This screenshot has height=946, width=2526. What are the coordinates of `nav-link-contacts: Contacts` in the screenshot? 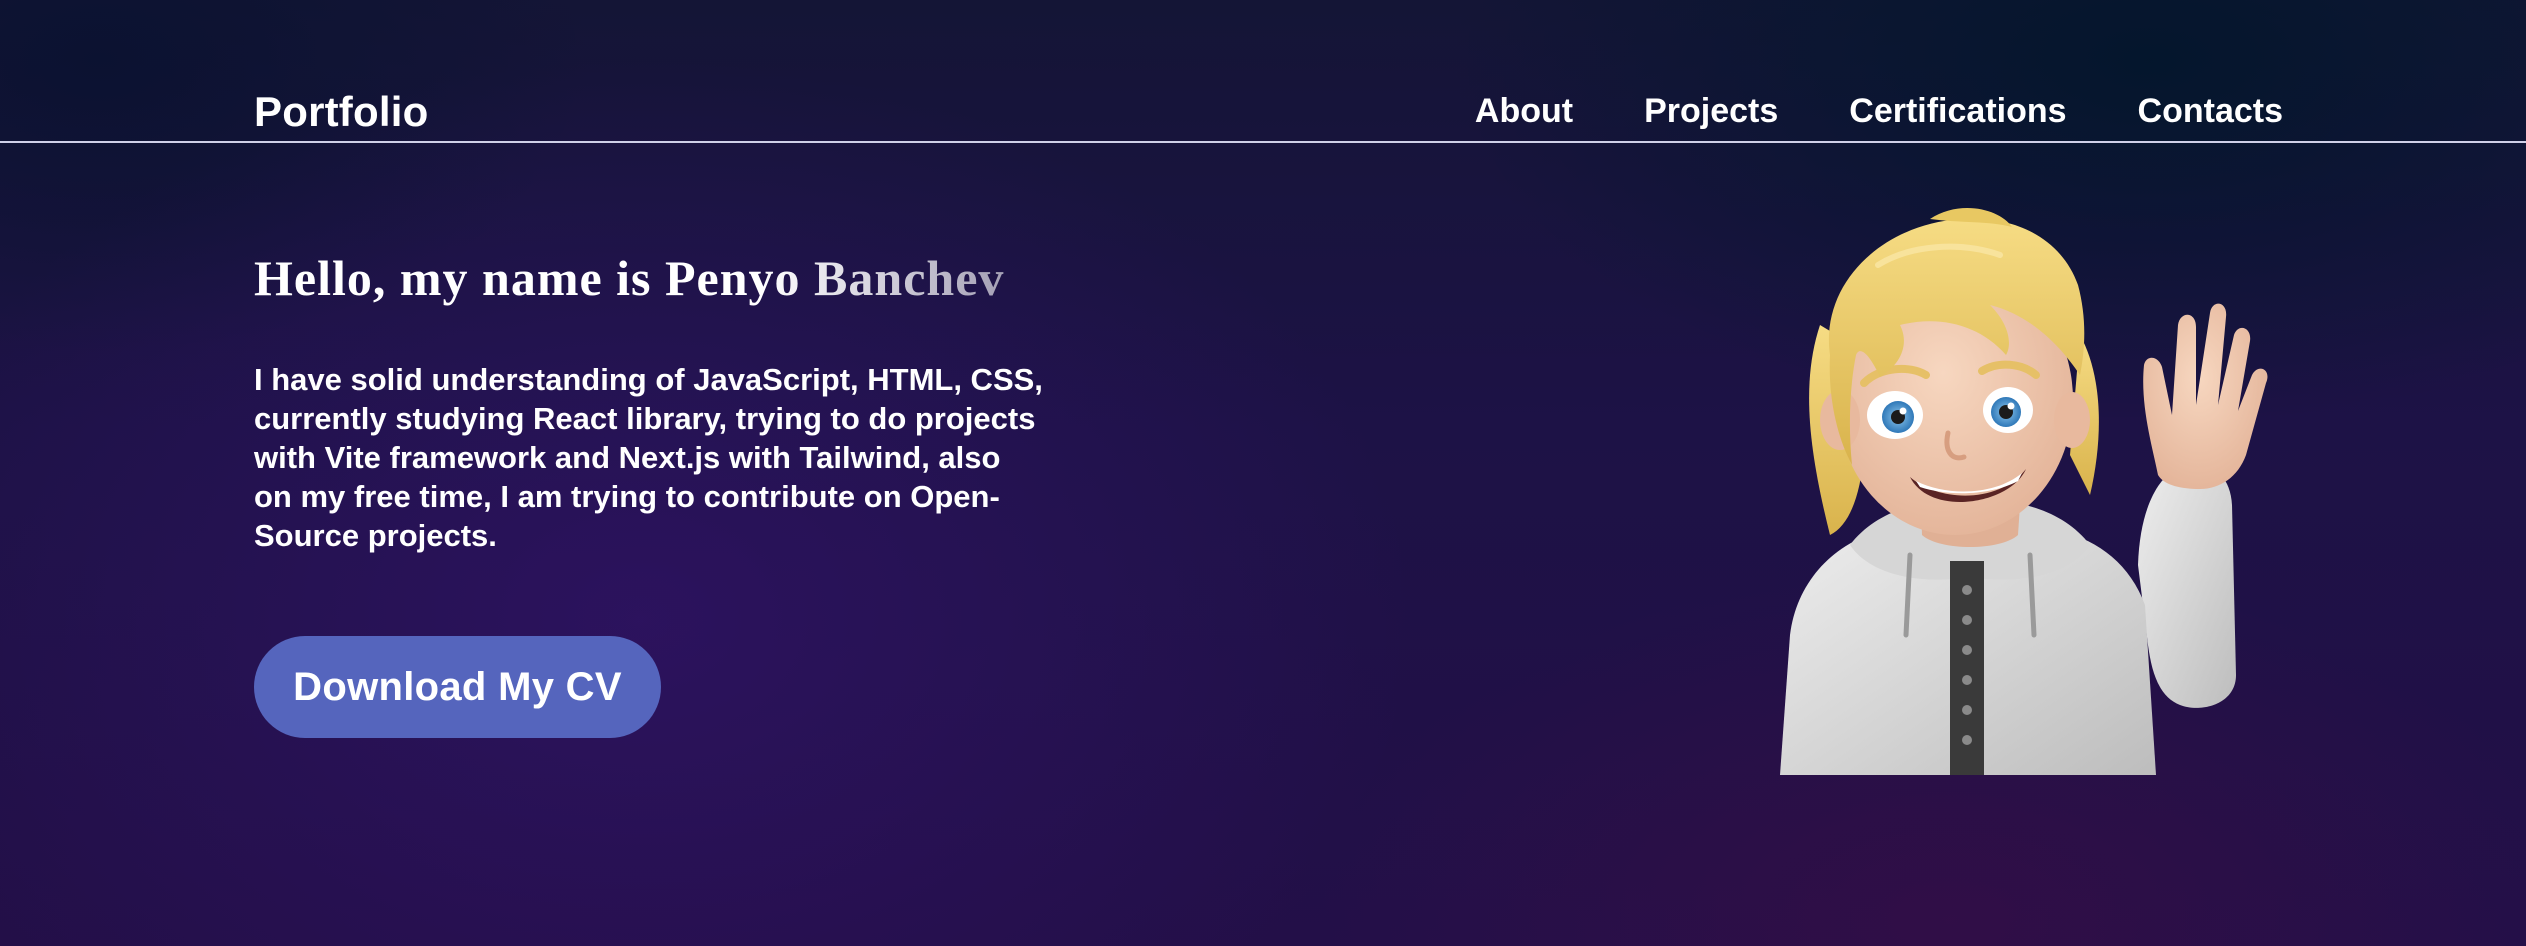 It's located at (2210, 111).